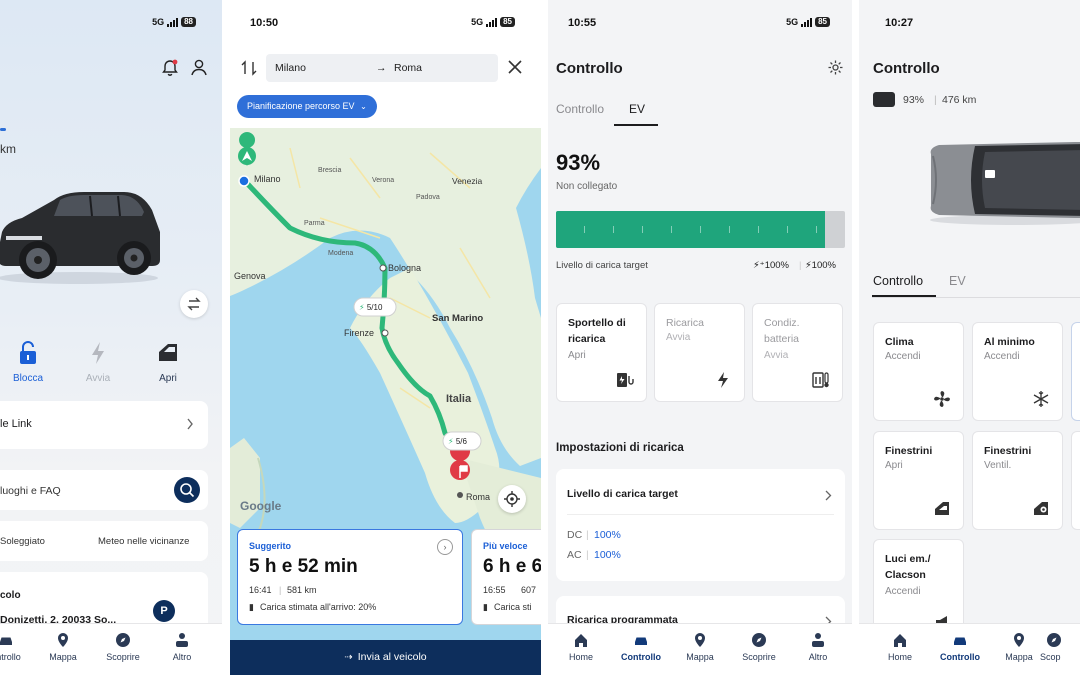 The image size is (1080, 675). Describe the element at coordinates (1009, 342) in the screenshot. I see `tile-title: Al minimo` at that location.